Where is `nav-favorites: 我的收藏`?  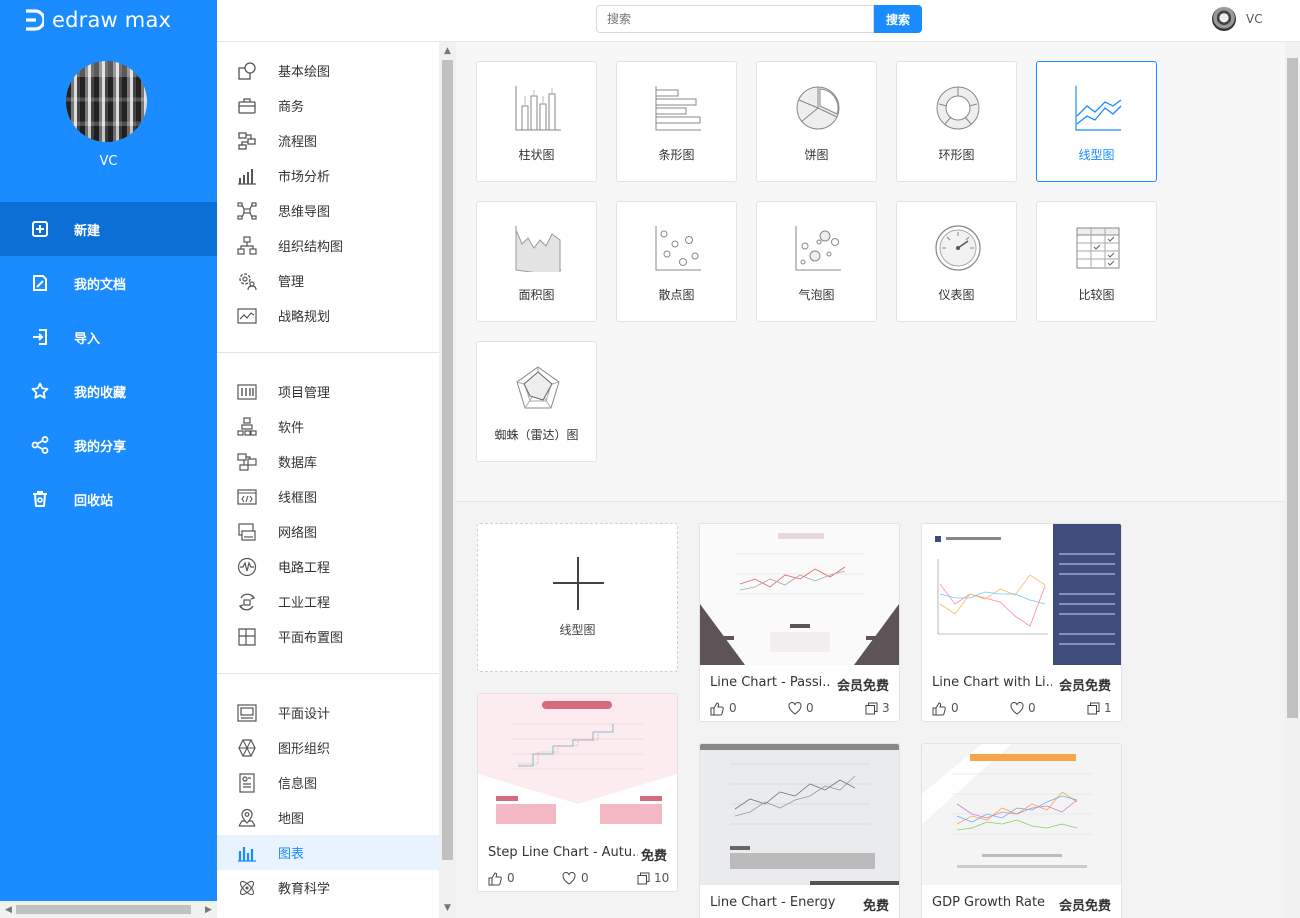
nav-favorites: 我的收藏 is located at coordinates (108, 391).